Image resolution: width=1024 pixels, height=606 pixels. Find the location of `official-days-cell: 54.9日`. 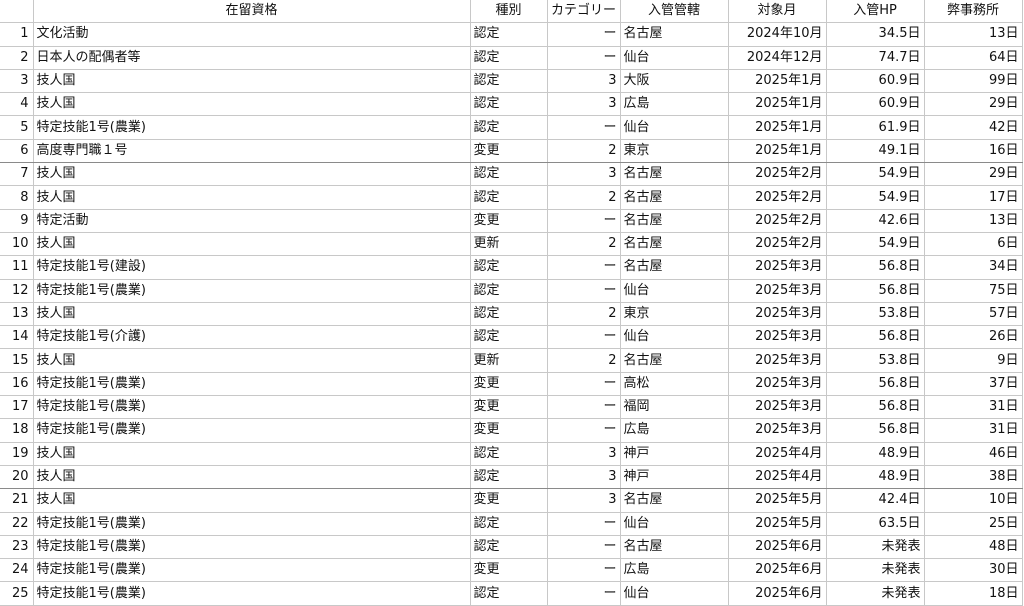

official-days-cell: 54.9日 is located at coordinates (875, 244).